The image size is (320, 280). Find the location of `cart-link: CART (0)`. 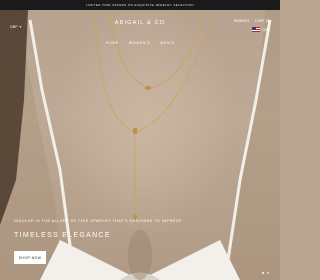

cart-link: CART (0) is located at coordinates (262, 21).